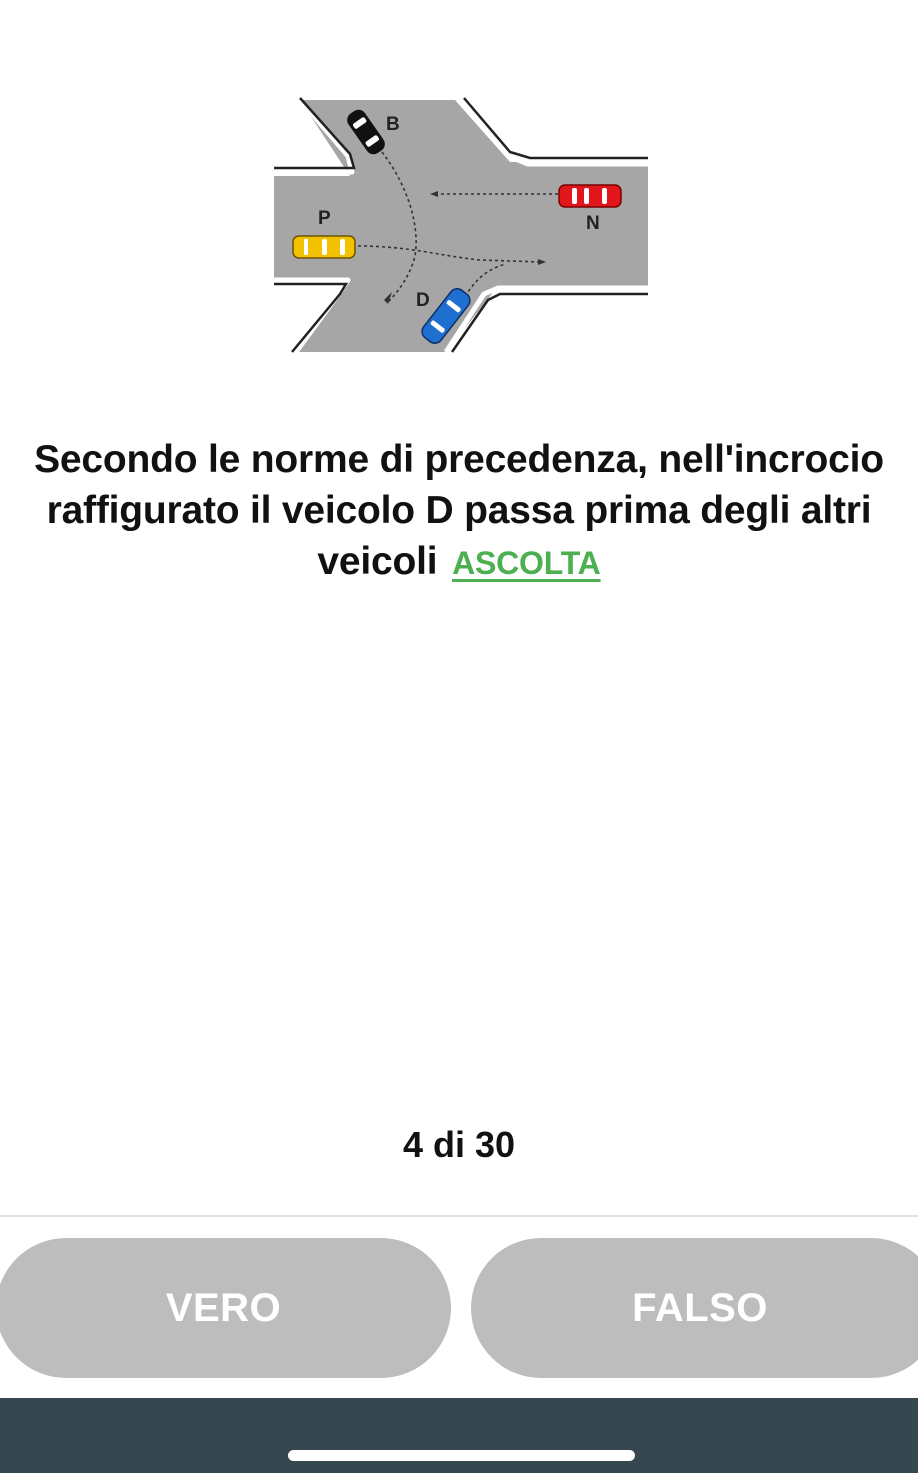 This screenshot has width=918, height=1473. Describe the element at coordinates (593, 223) in the screenshot. I see `label-n: N` at that location.